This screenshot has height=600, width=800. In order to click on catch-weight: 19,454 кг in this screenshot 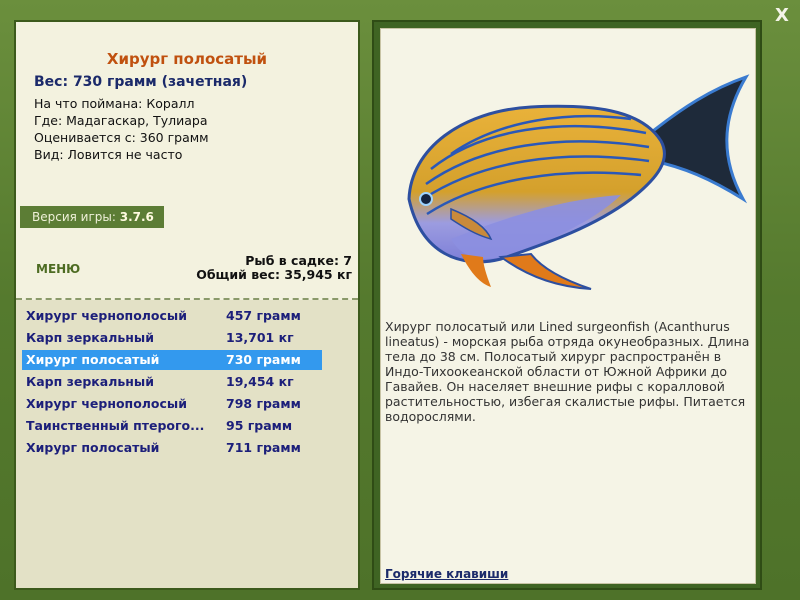, I will do `click(260, 381)`.